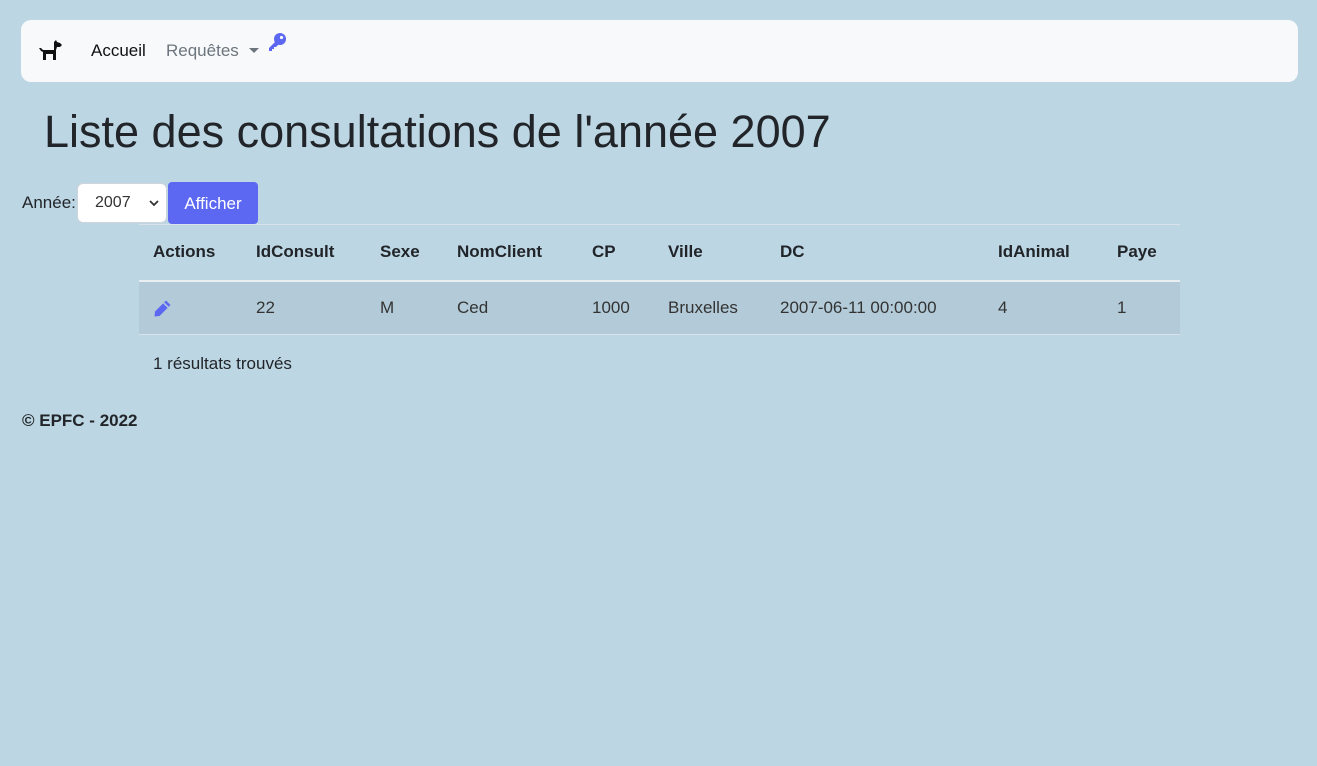 Image resolution: width=1317 pixels, height=766 pixels. What do you see at coordinates (49, 202) in the screenshot?
I see `year-label: Année:` at bounding box center [49, 202].